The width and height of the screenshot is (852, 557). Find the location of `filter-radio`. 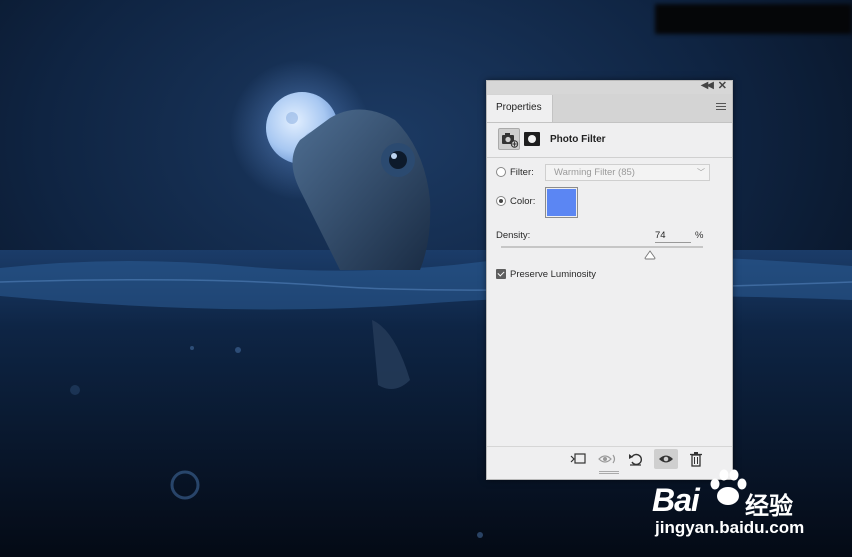

filter-radio is located at coordinates (501, 172).